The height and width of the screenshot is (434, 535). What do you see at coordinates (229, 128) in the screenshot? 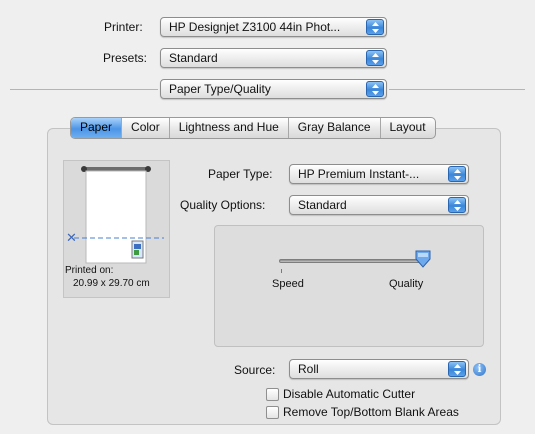
I see `tab-lightness-and-hue: Lightness and Hue` at bounding box center [229, 128].